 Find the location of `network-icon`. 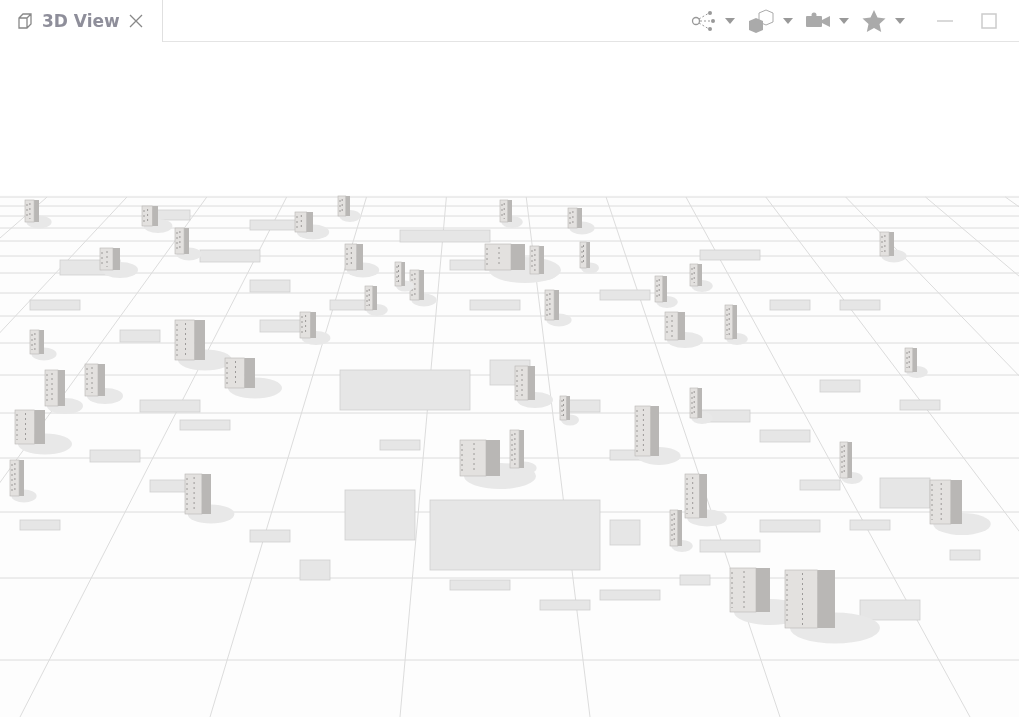

network-icon is located at coordinates (704, 20).